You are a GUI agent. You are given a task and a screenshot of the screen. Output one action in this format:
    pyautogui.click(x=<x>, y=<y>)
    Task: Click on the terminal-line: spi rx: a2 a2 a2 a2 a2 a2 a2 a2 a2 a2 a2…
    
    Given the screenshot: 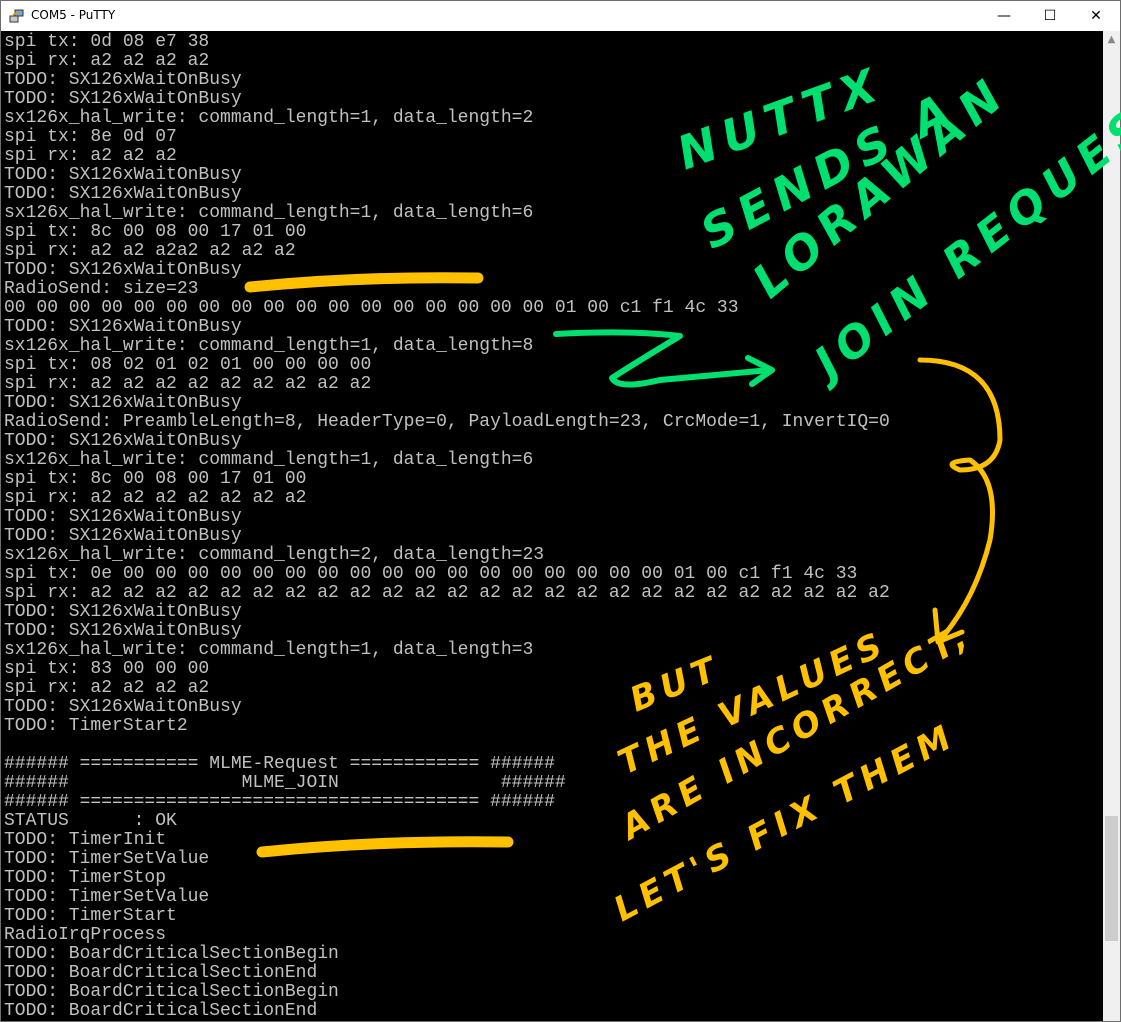 What is the action you would take?
    pyautogui.click(x=447, y=593)
    